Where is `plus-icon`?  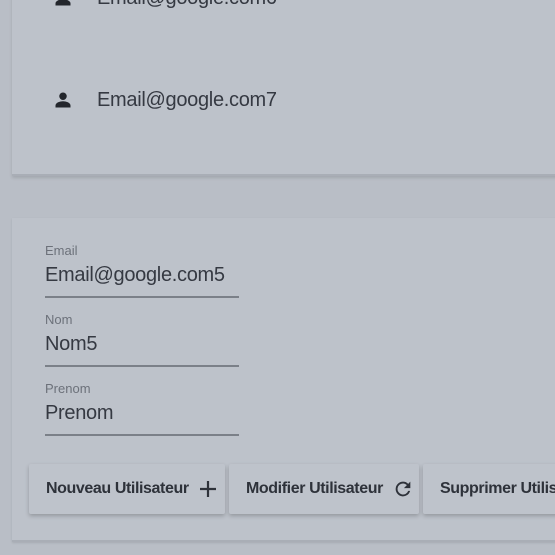 plus-icon is located at coordinates (208, 489).